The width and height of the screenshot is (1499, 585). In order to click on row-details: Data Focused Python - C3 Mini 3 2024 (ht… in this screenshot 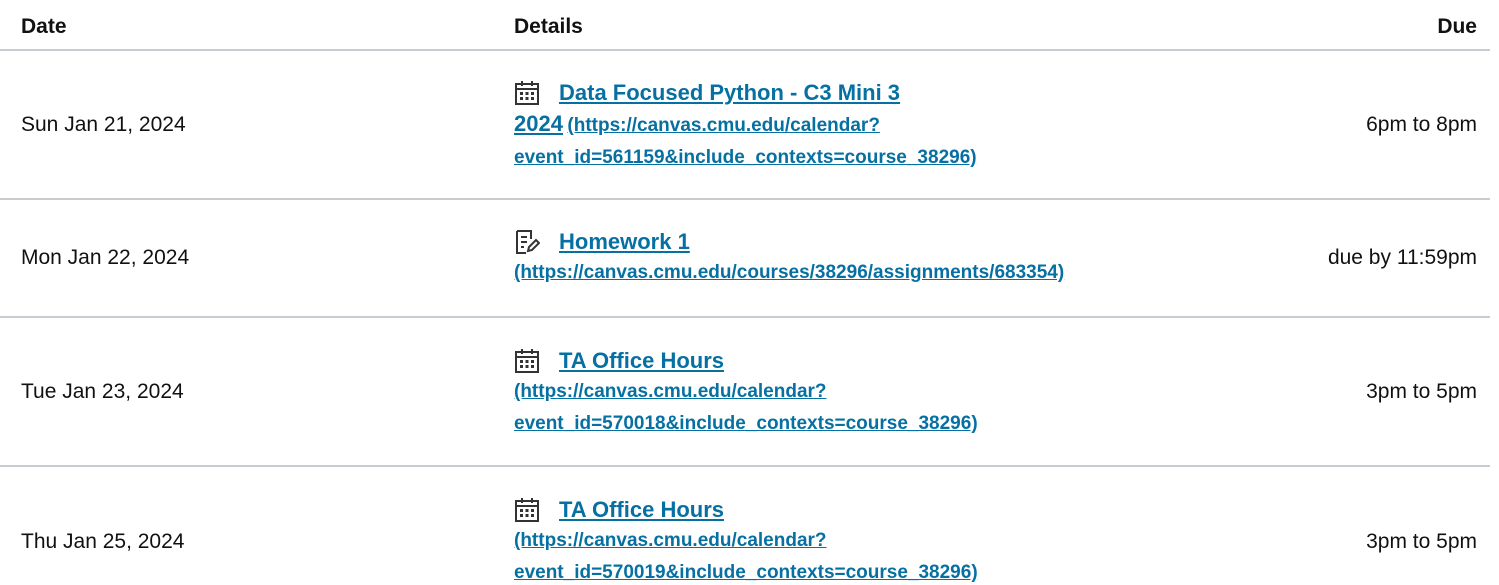, I will do `click(864, 125)`.